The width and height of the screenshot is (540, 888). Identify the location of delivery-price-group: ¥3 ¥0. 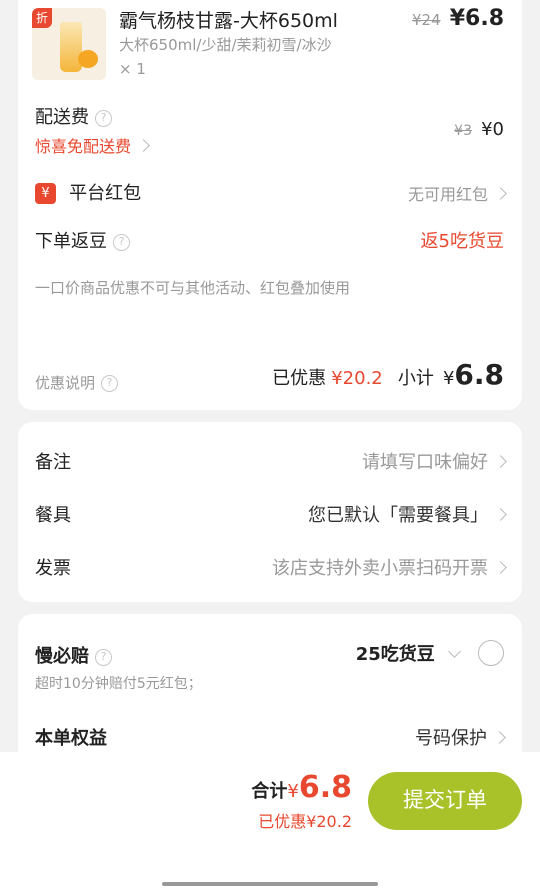
(479, 129).